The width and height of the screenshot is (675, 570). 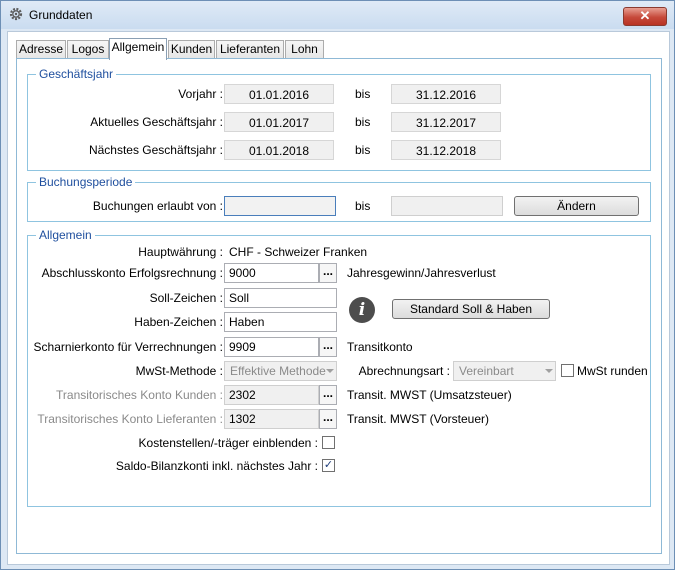 What do you see at coordinates (446, 122) in the screenshot?
I see `aktuelles-jahr-to-field: 31.12.2017` at bounding box center [446, 122].